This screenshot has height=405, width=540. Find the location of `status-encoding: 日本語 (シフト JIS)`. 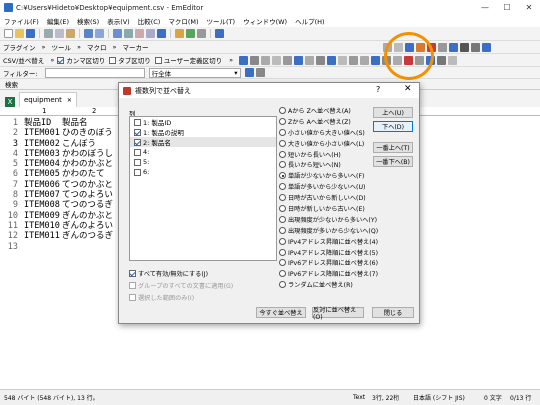

status-encoding: 日本語 (シフト JIS) is located at coordinates (439, 397).